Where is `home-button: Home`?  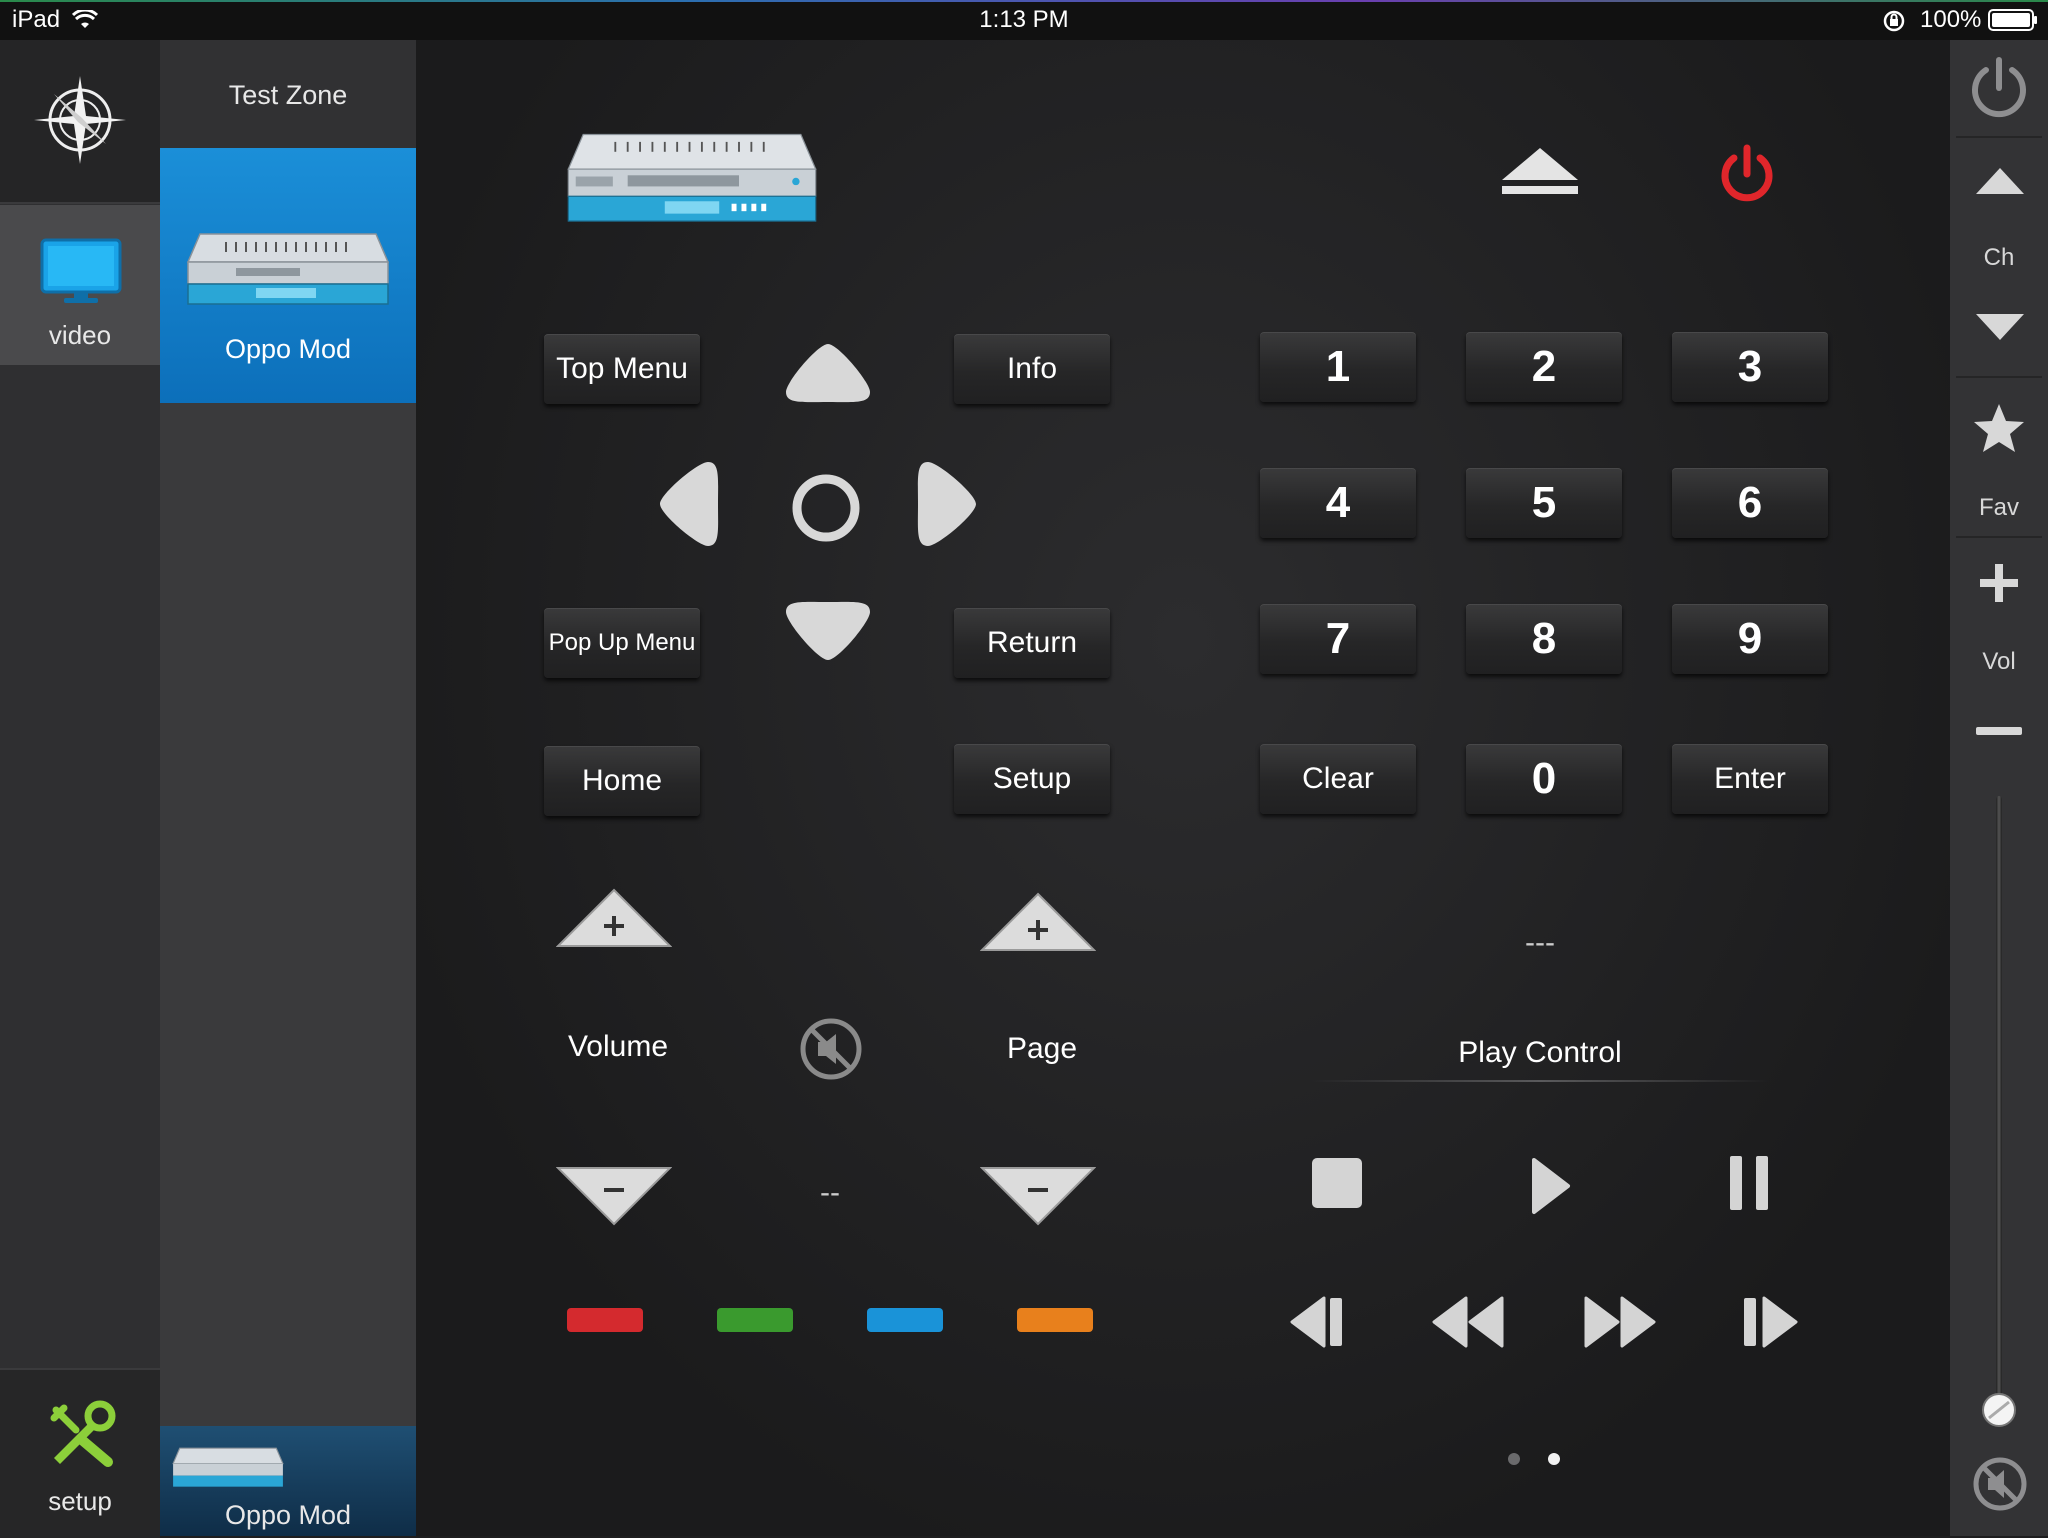
home-button: Home is located at coordinates (622, 781).